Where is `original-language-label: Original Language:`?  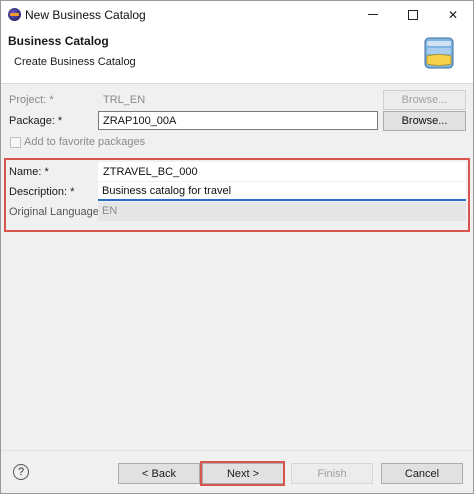
original-language-label: Original Language: is located at coordinates (55, 212).